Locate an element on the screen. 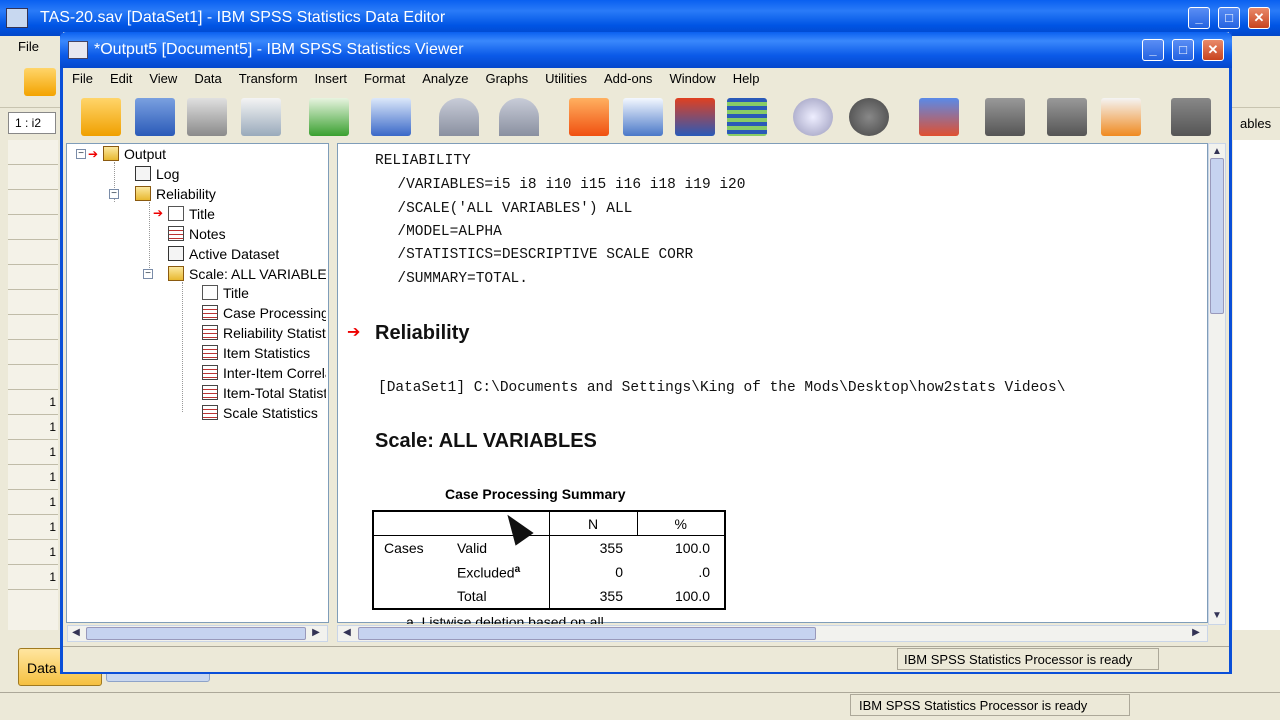  menu-transform: Transform is located at coordinates (268, 79).